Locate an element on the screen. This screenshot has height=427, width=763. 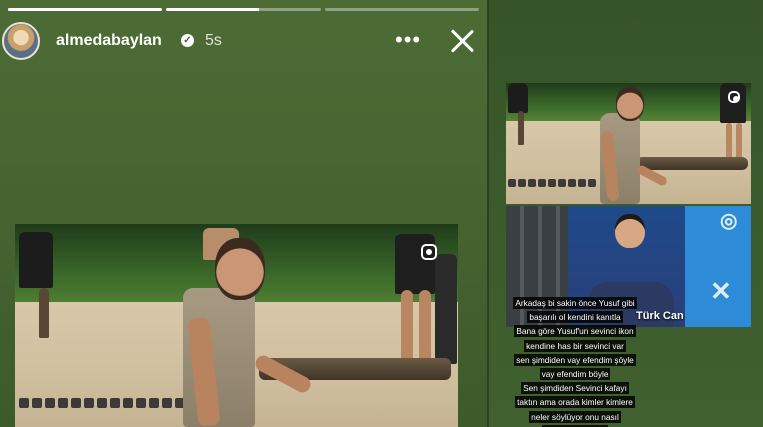
caption-line: başarılı ol kendini kanıtla is located at coordinates (575, 317).